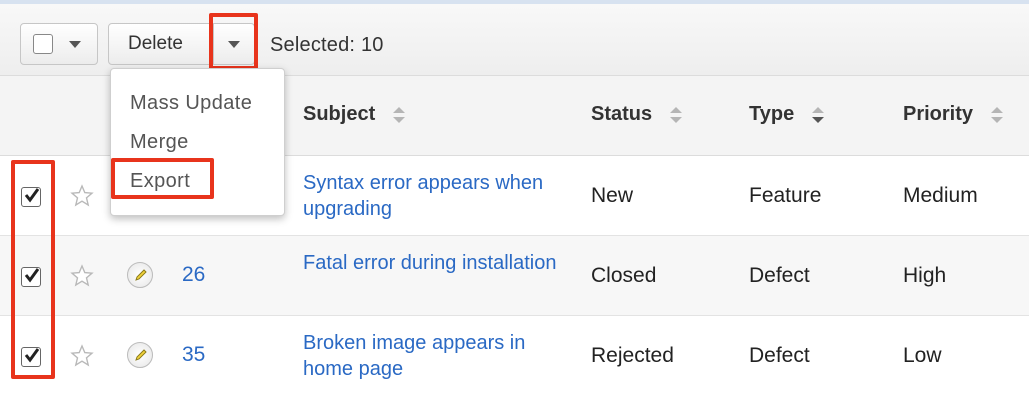 The width and height of the screenshot is (1029, 394). What do you see at coordinates (43, 44) in the screenshot?
I see `select-all-checkbox` at bounding box center [43, 44].